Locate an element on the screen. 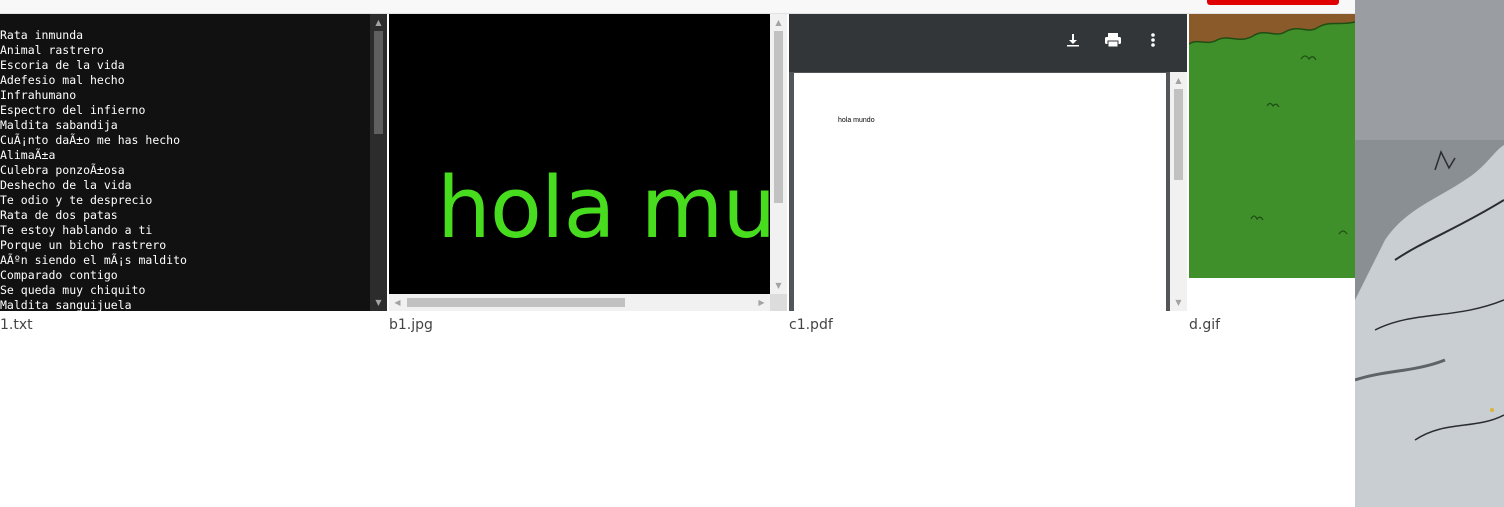 This screenshot has height=507, width=1504. gif-grass-image is located at coordinates (1272, 162).